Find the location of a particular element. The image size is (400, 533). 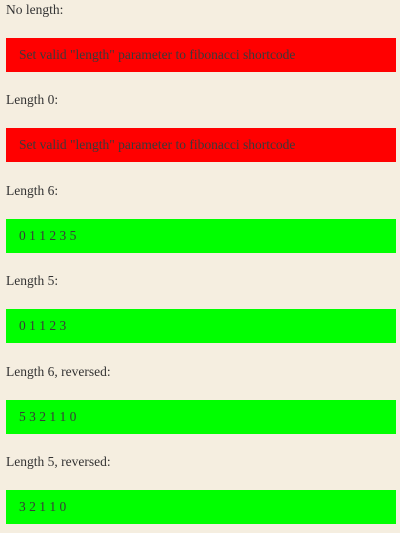

sequence-output-box: 0 1 1 2 3 is located at coordinates (201, 326).